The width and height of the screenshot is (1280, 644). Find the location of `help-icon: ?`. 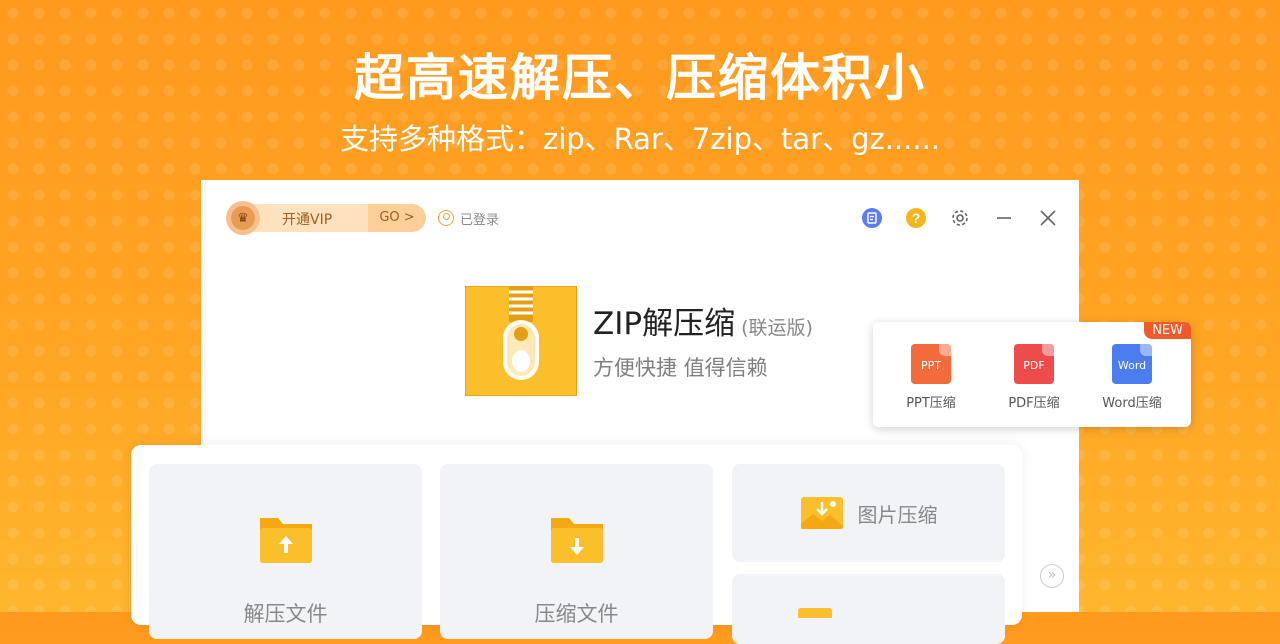

help-icon: ? is located at coordinates (916, 218).